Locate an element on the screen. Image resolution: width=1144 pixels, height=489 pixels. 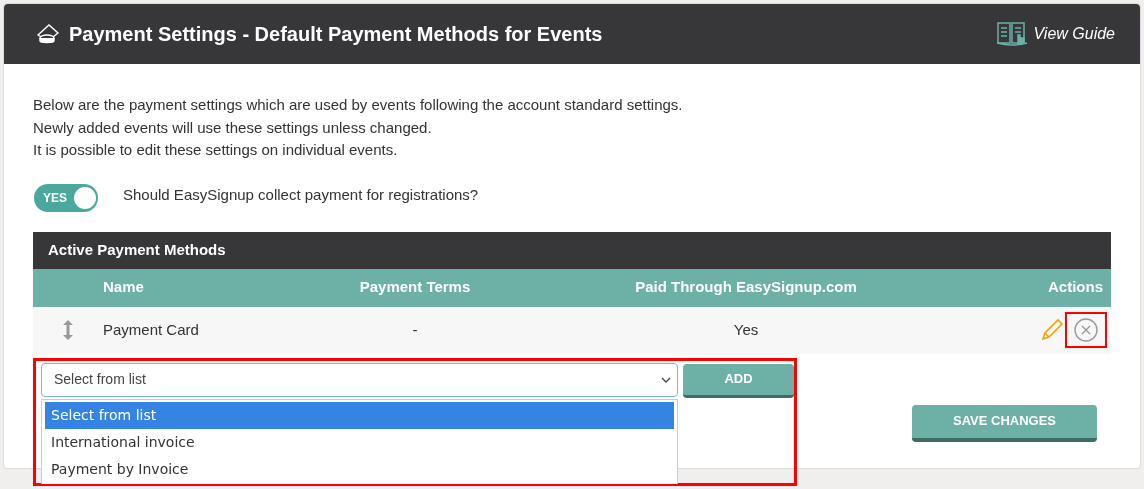
chevron-down-icon is located at coordinates (666, 379).